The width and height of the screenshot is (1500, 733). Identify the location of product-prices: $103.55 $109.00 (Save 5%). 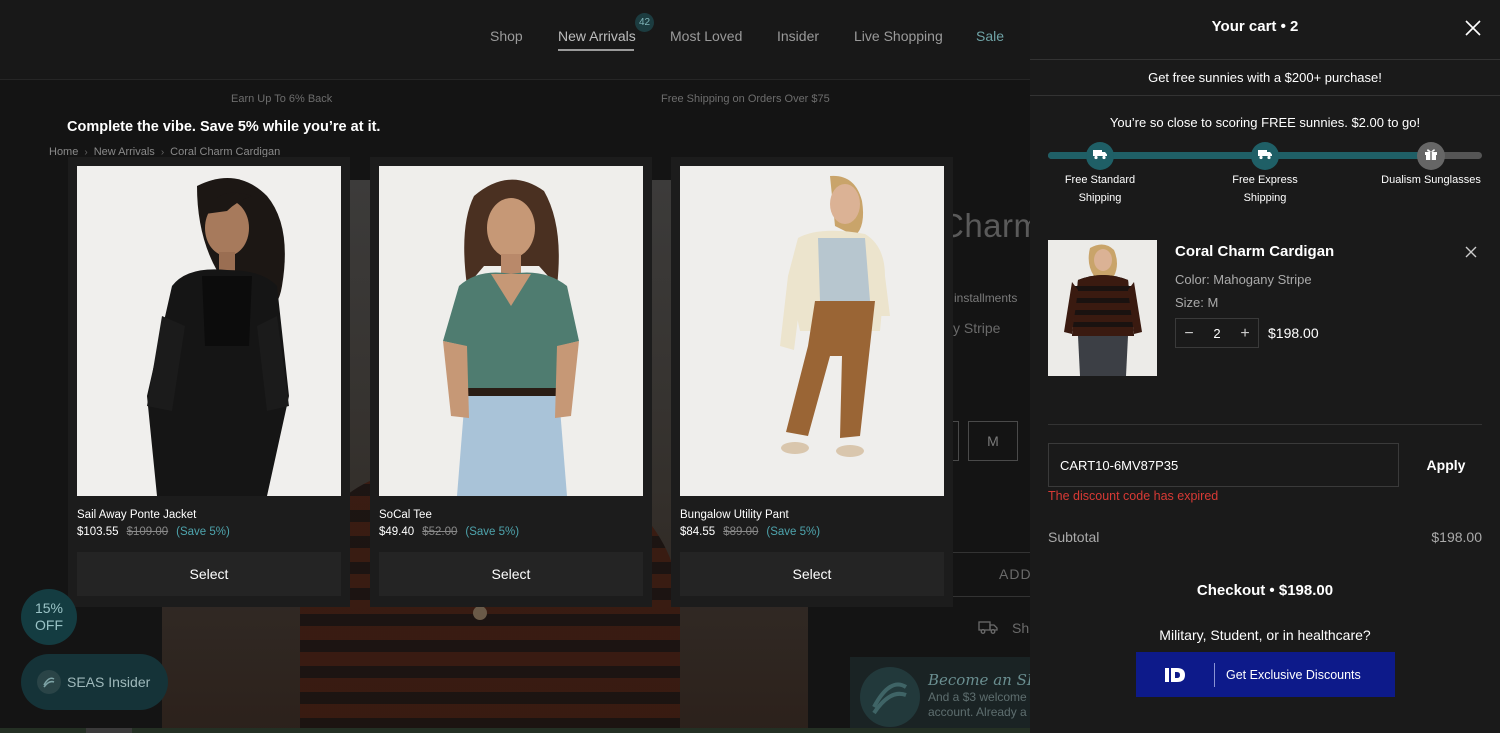
(153, 532).